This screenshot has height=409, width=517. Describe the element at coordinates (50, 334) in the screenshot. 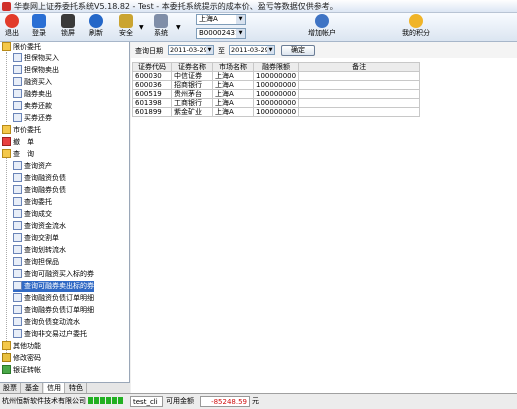

I see `tree-query-nontrade: 查询非交易过户委托` at that location.